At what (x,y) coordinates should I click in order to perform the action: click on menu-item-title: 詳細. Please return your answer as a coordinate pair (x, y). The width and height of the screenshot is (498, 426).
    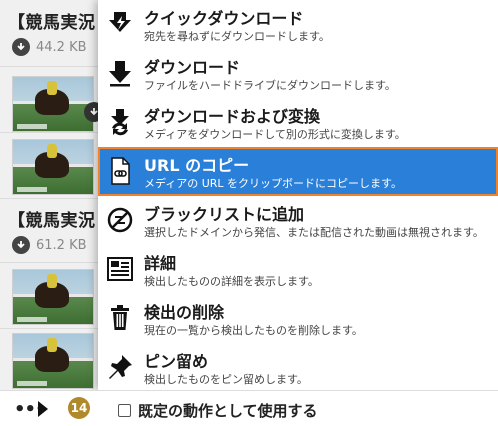
    Looking at the image, I should click on (160, 263).